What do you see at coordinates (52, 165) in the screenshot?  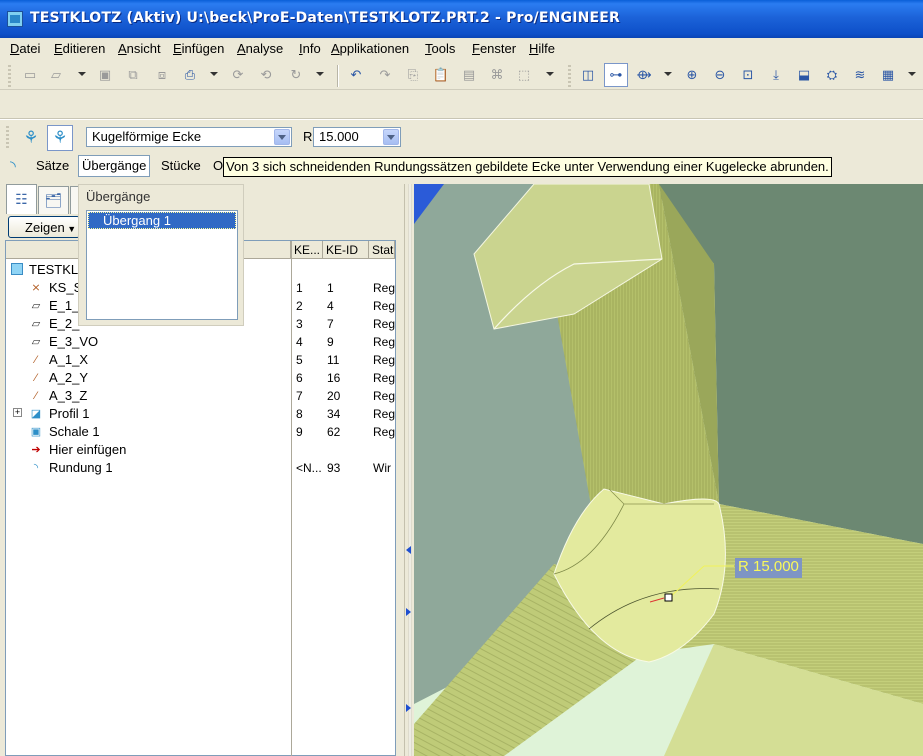 I see `tab-saetze: Sätze` at bounding box center [52, 165].